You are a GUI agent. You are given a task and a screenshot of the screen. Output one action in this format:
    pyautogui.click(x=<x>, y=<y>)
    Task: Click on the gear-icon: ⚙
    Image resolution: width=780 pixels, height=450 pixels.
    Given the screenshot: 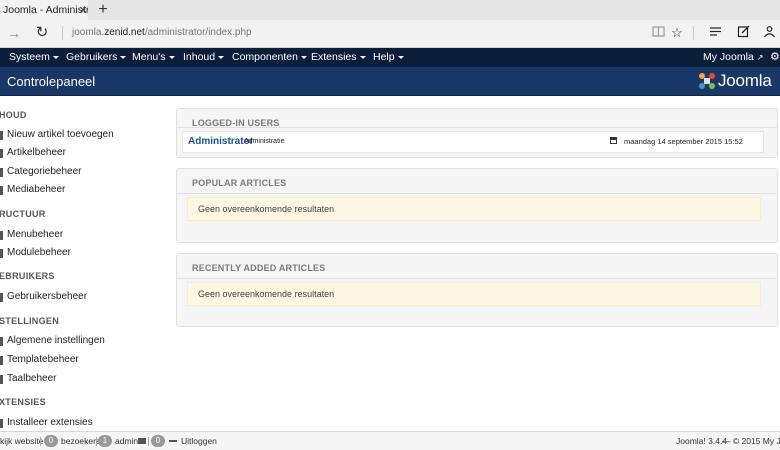 What is the action you would take?
    pyautogui.click(x=775, y=57)
    